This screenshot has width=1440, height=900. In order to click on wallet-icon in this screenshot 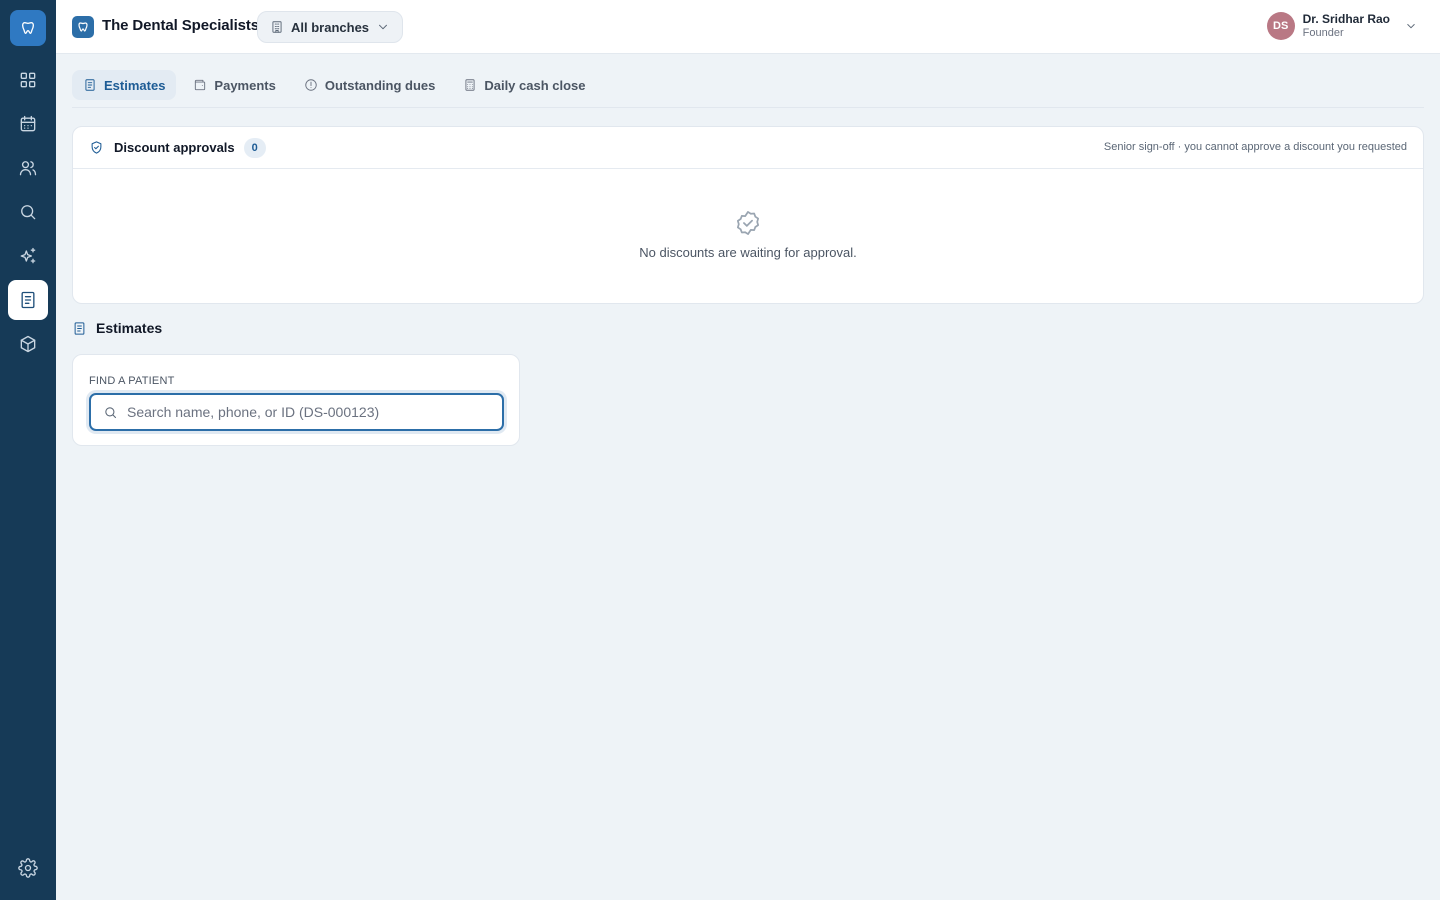, I will do `click(200, 85)`.